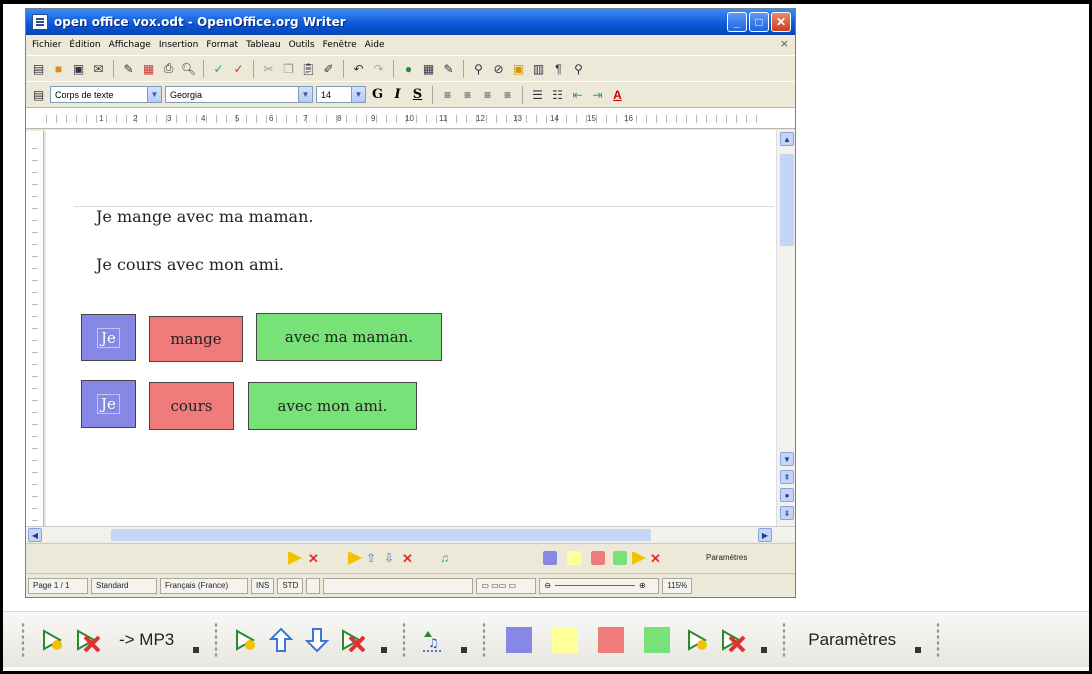 The width and height of the screenshot is (1092, 674). I want to click on status-style: Standard, so click(124, 585).